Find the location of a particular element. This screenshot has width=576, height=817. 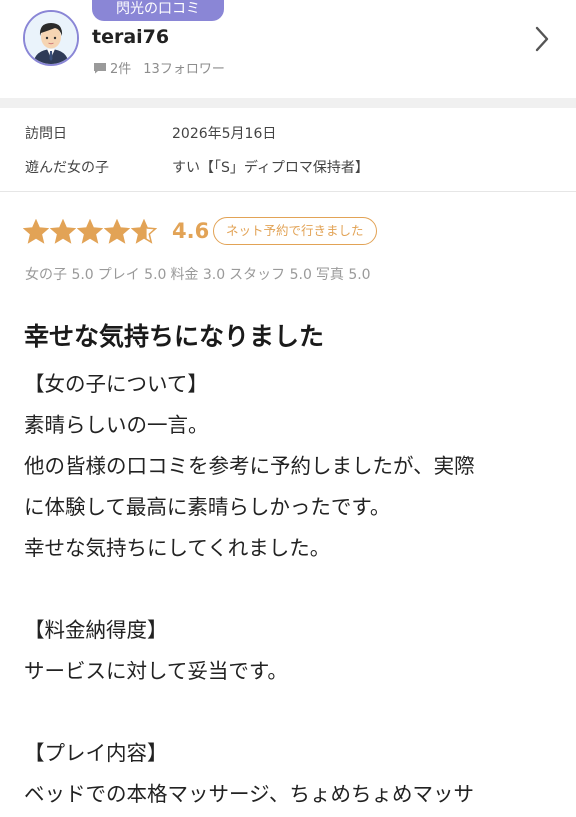

sub-score: 料金 3.0 is located at coordinates (198, 275).